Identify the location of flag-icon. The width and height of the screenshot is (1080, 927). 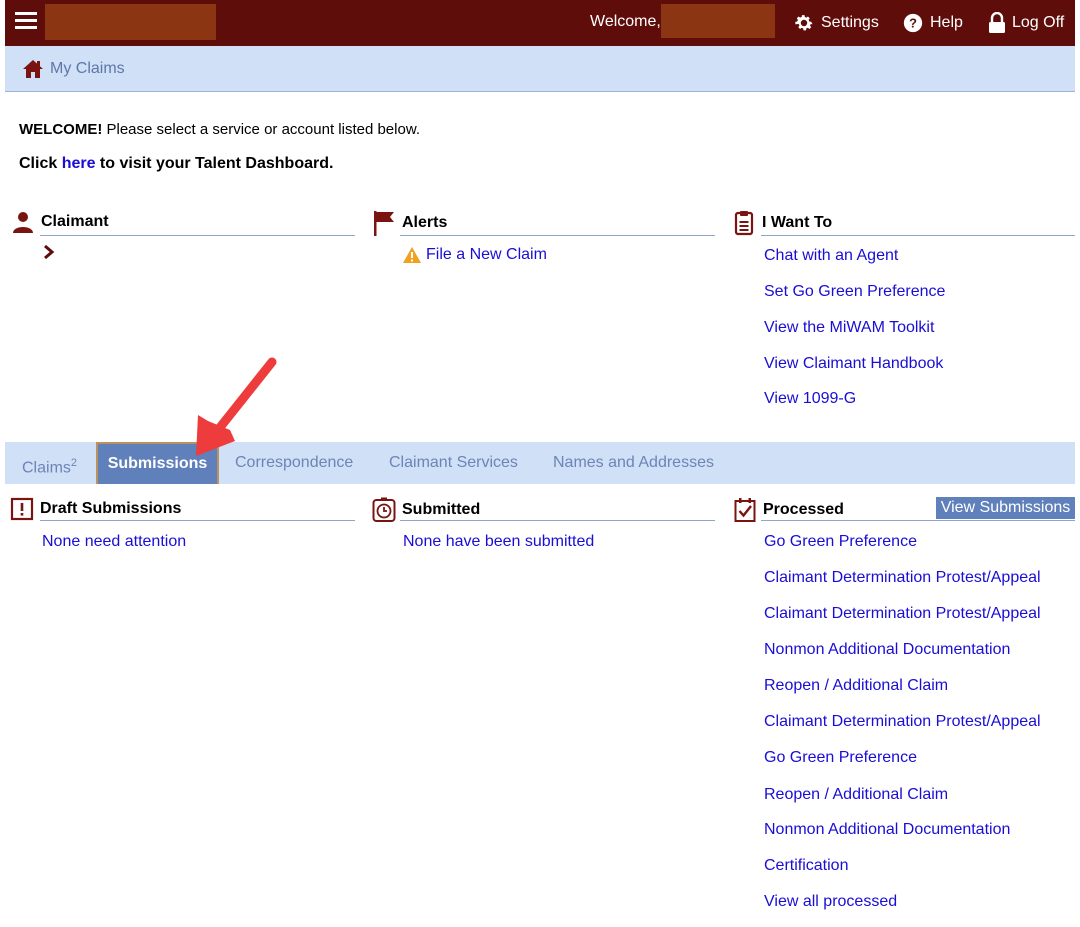
(384, 223).